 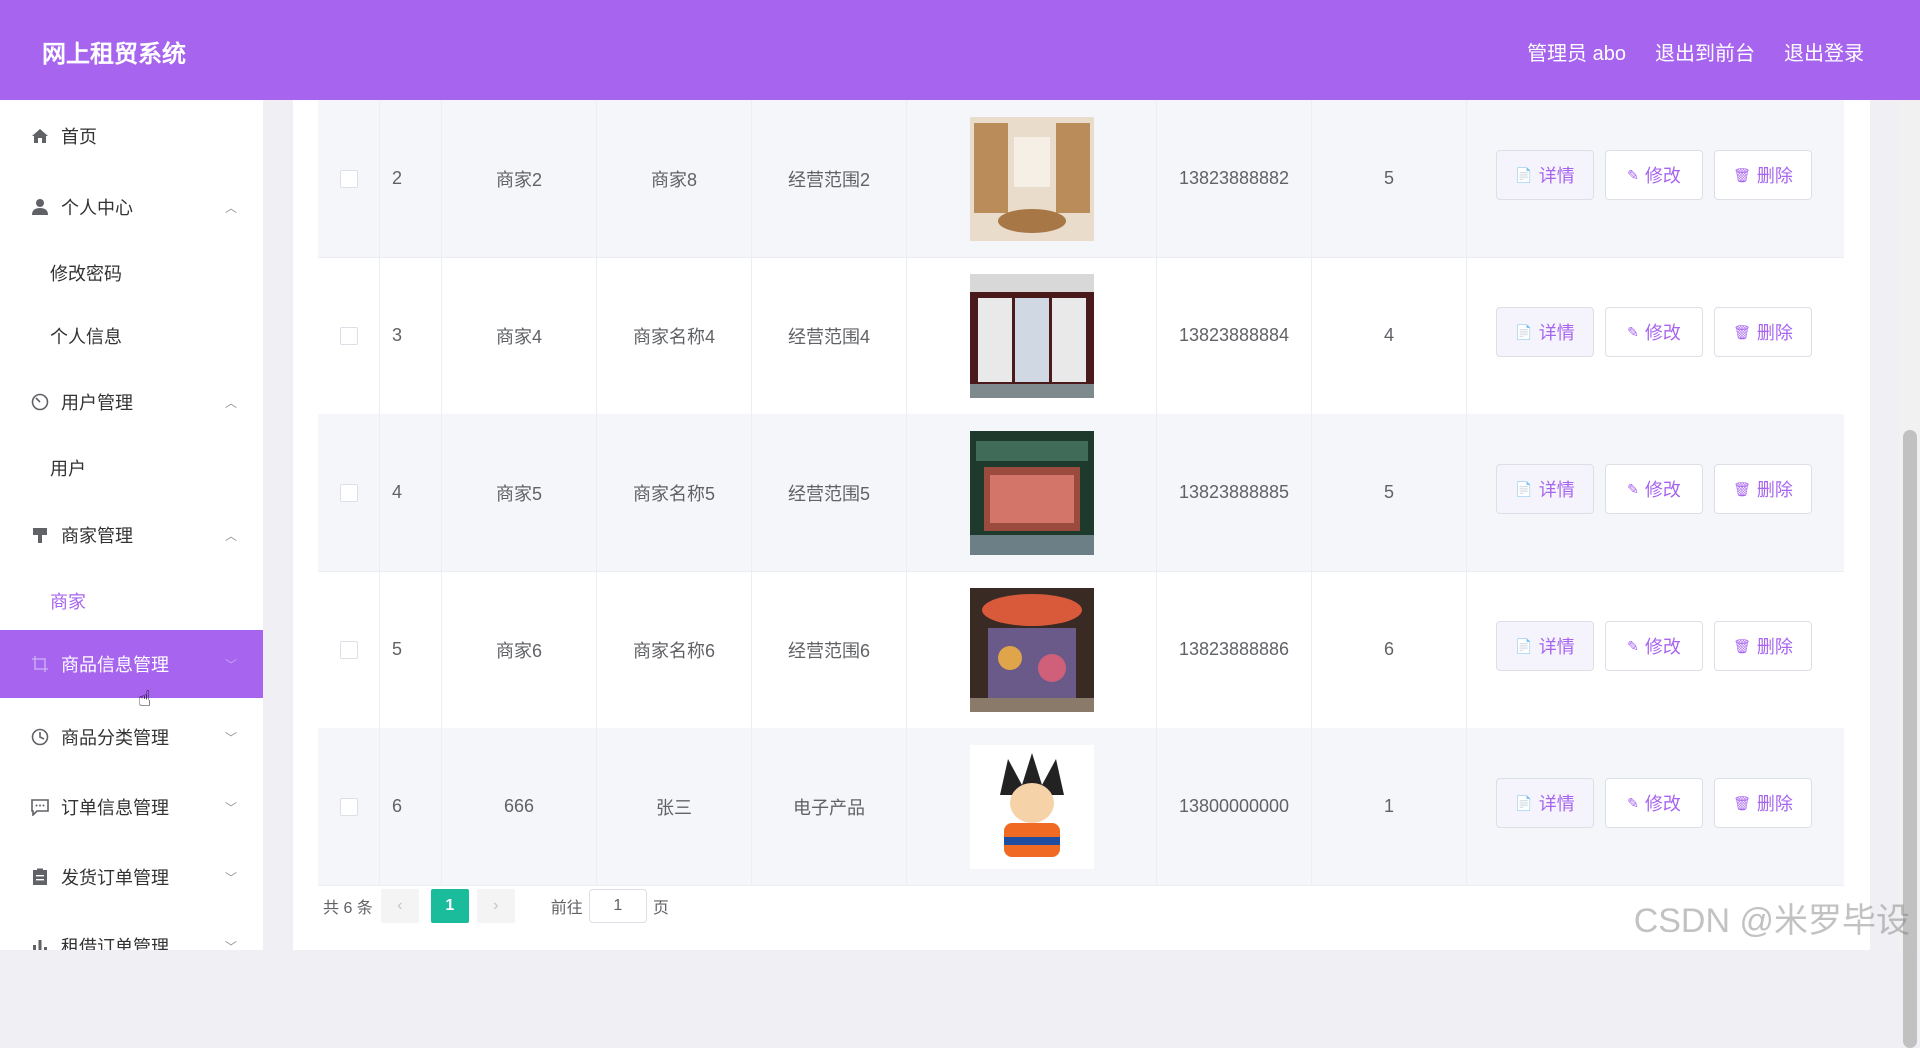 What do you see at coordinates (1234, 178) in the screenshot?
I see `cell-phone: 13823888882` at bounding box center [1234, 178].